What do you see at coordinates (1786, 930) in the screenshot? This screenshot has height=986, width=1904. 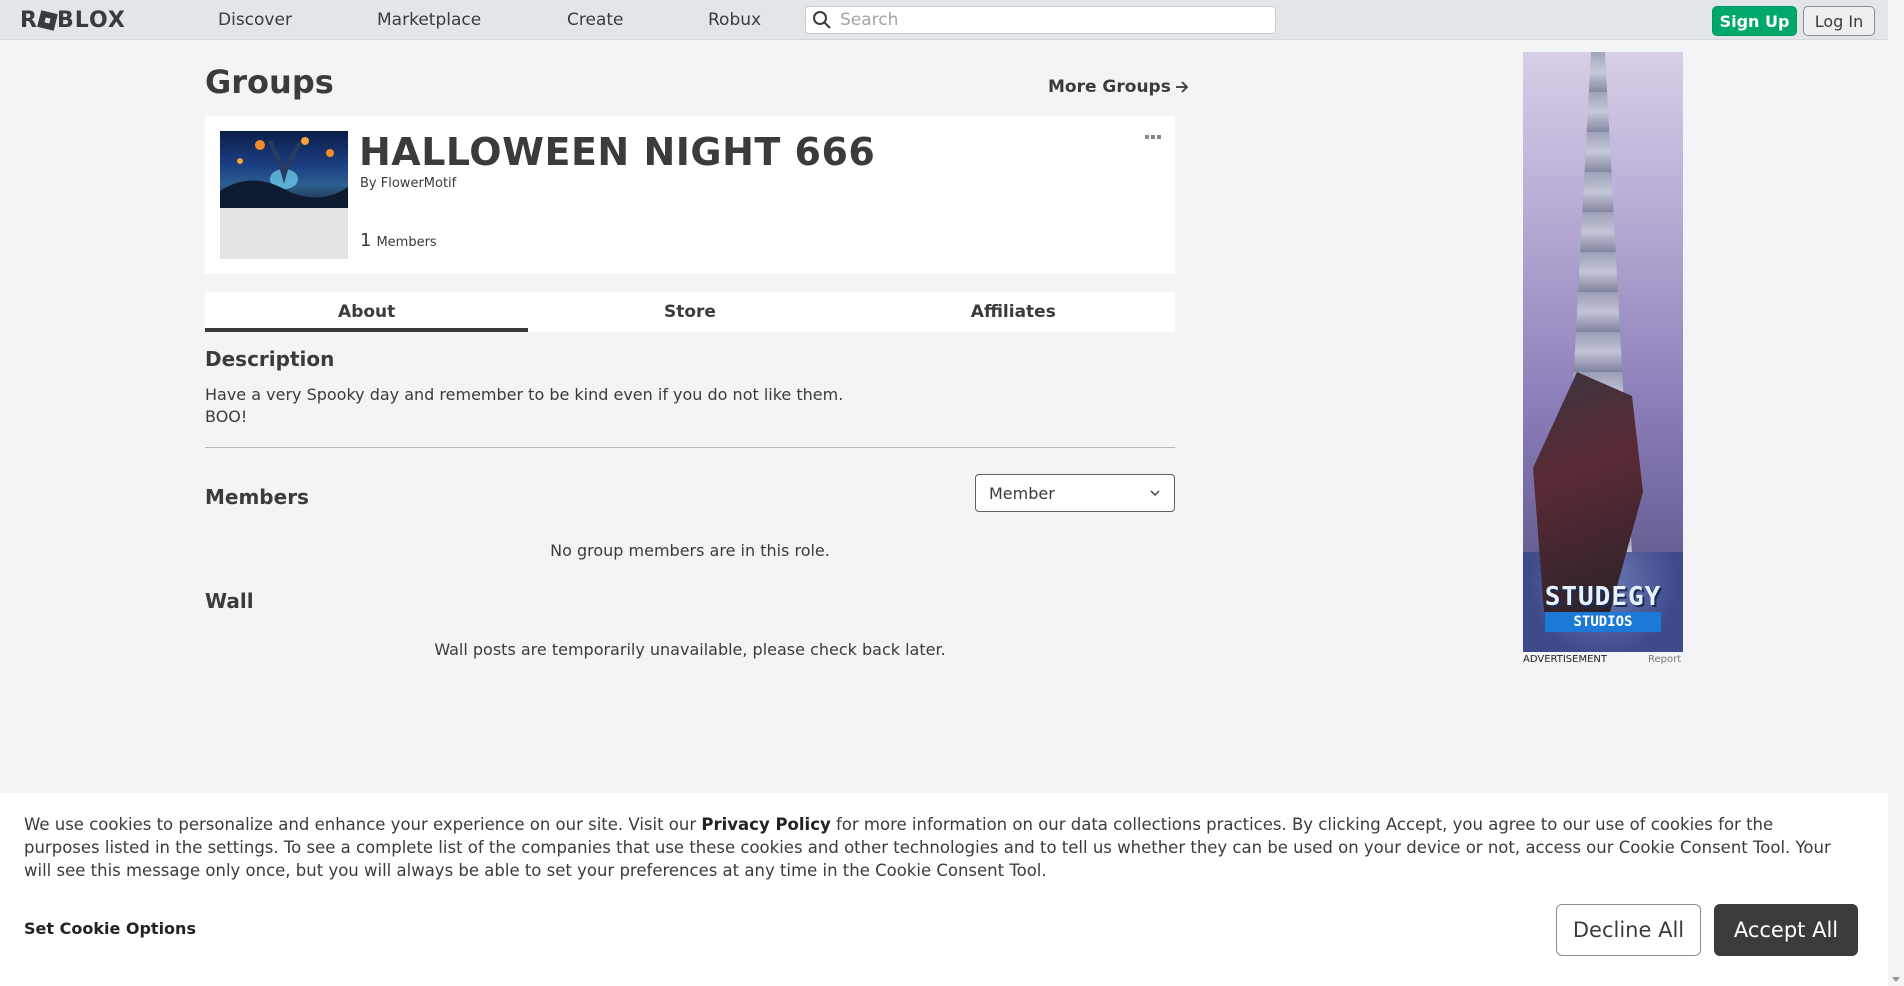 I see `accept-all-button: Accept All` at bounding box center [1786, 930].